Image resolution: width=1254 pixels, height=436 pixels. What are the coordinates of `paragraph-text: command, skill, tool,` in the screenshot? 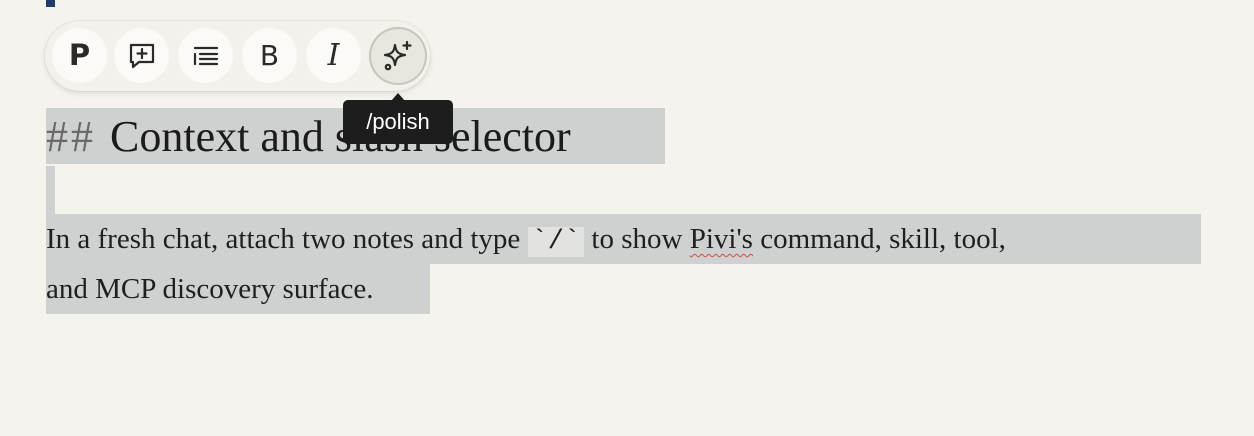 It's located at (879, 239).